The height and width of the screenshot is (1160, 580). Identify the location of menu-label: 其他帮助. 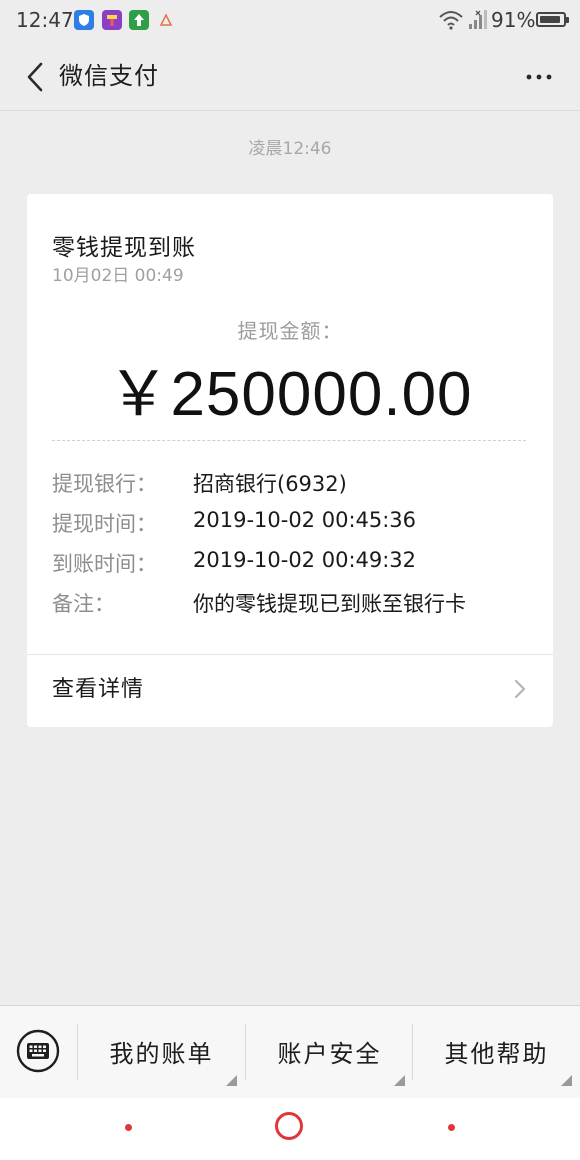
(496, 1054).